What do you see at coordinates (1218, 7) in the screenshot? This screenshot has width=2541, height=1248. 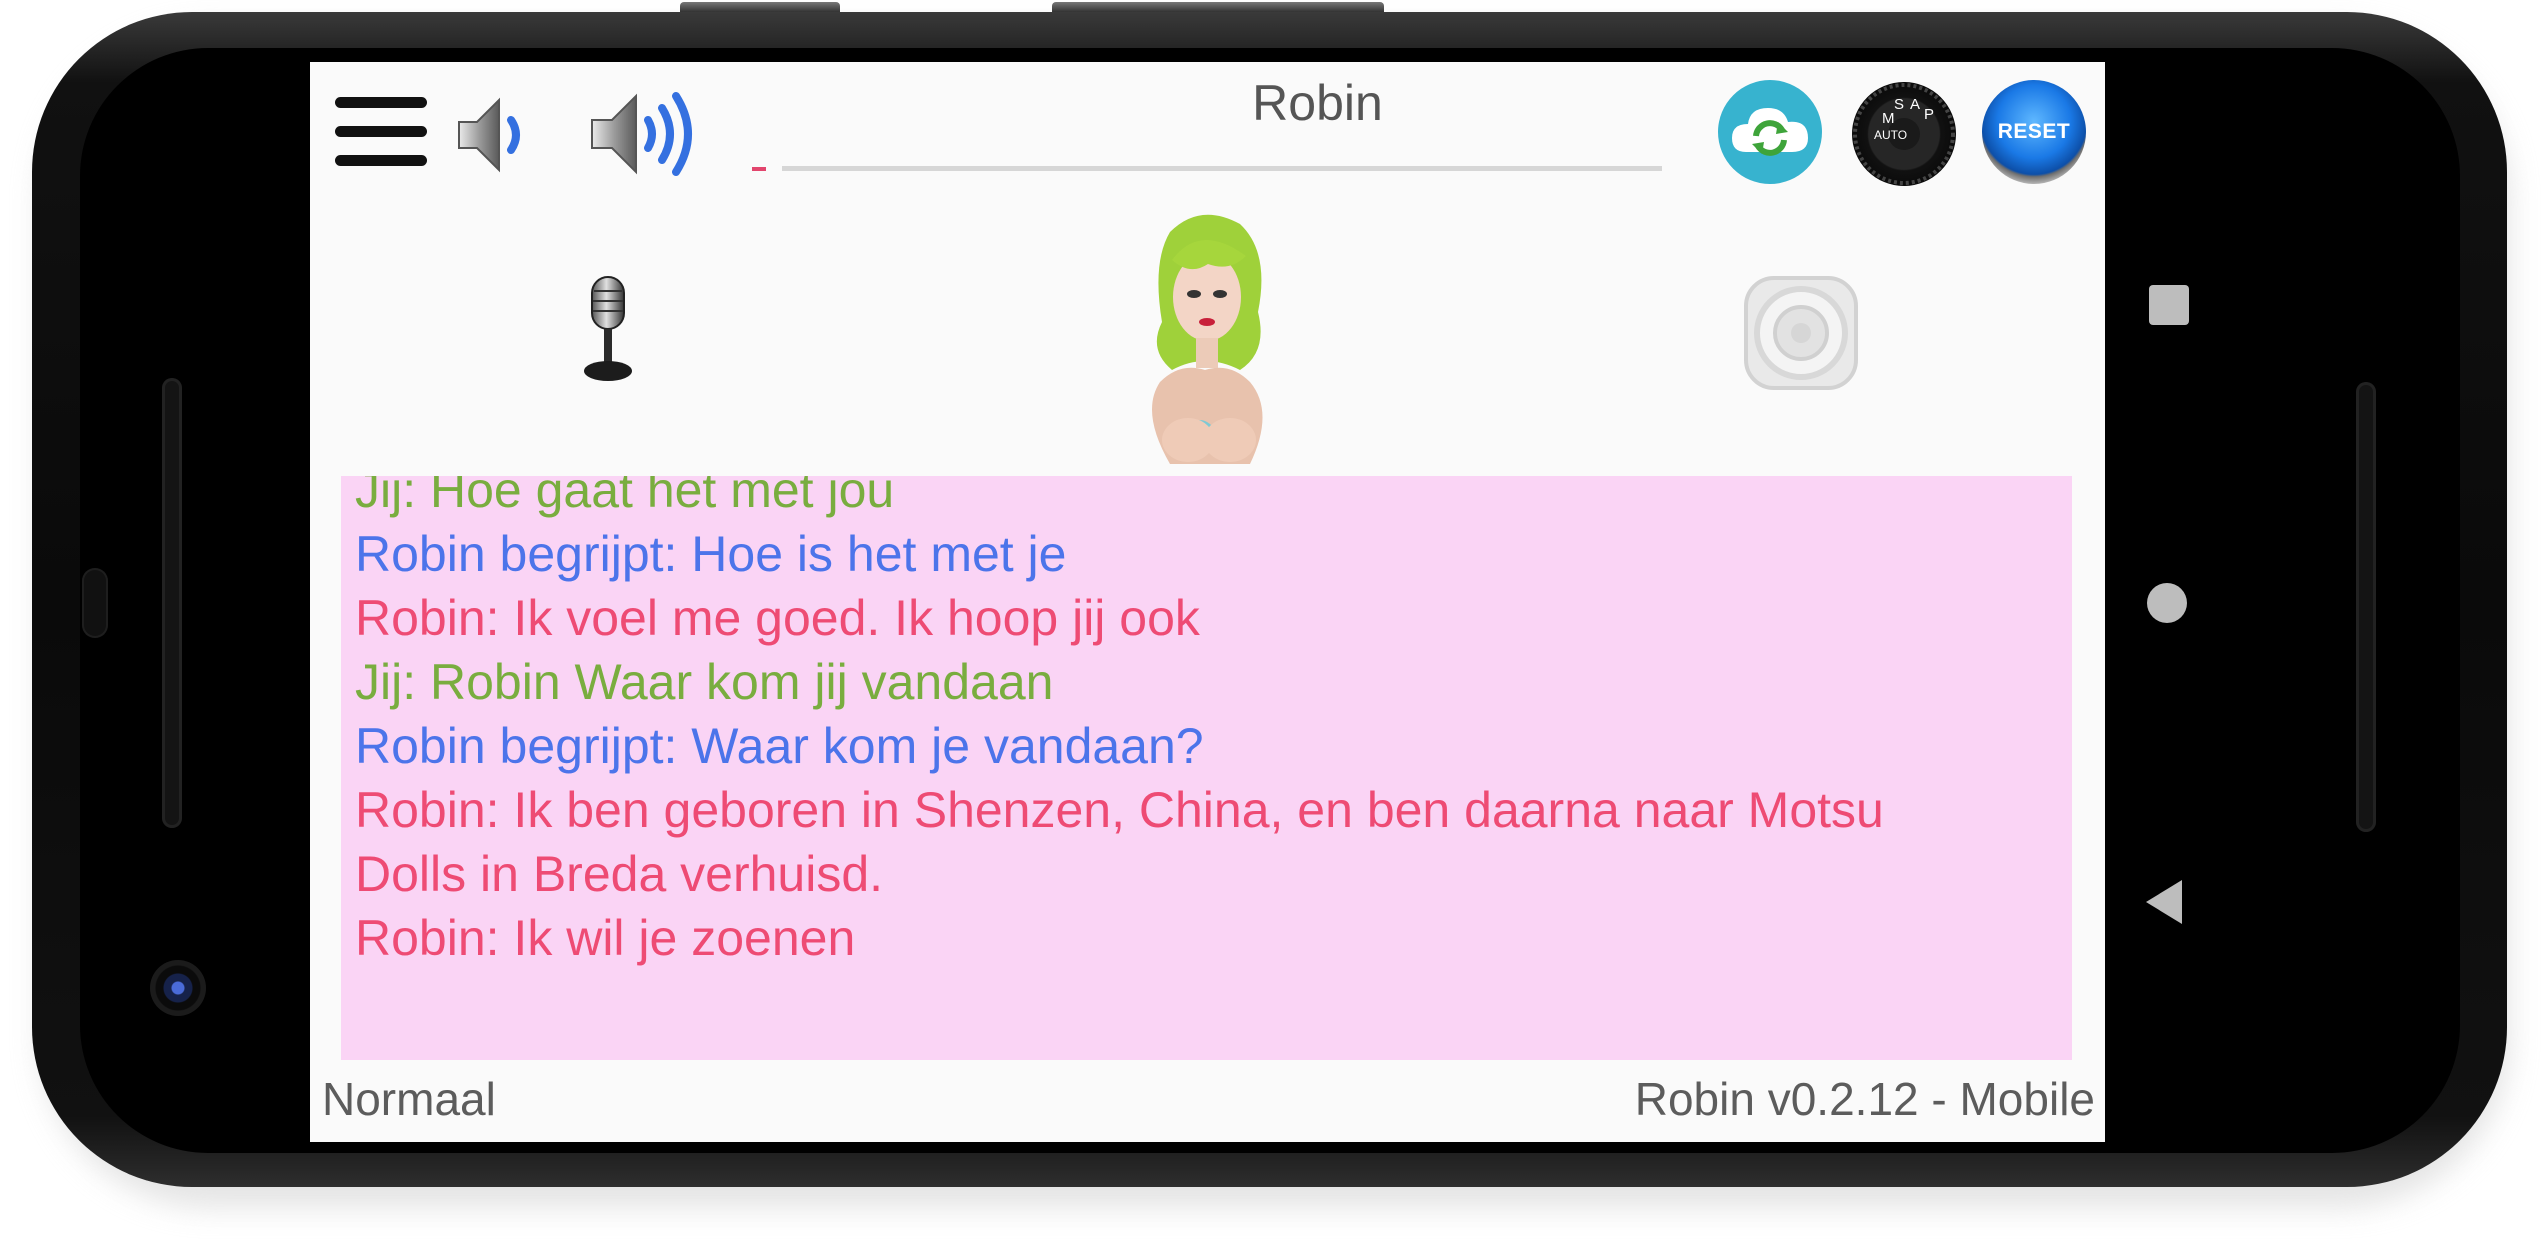 I see `phone-power-button` at bounding box center [1218, 7].